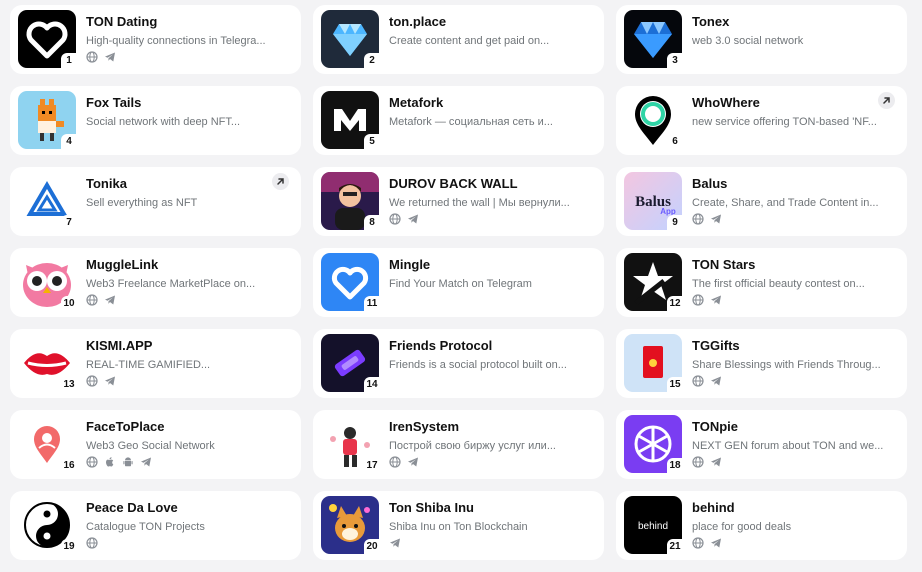 Image resolution: width=922 pixels, height=572 pixels. What do you see at coordinates (675, 303) in the screenshot?
I see `rank-badge: 12` at bounding box center [675, 303].